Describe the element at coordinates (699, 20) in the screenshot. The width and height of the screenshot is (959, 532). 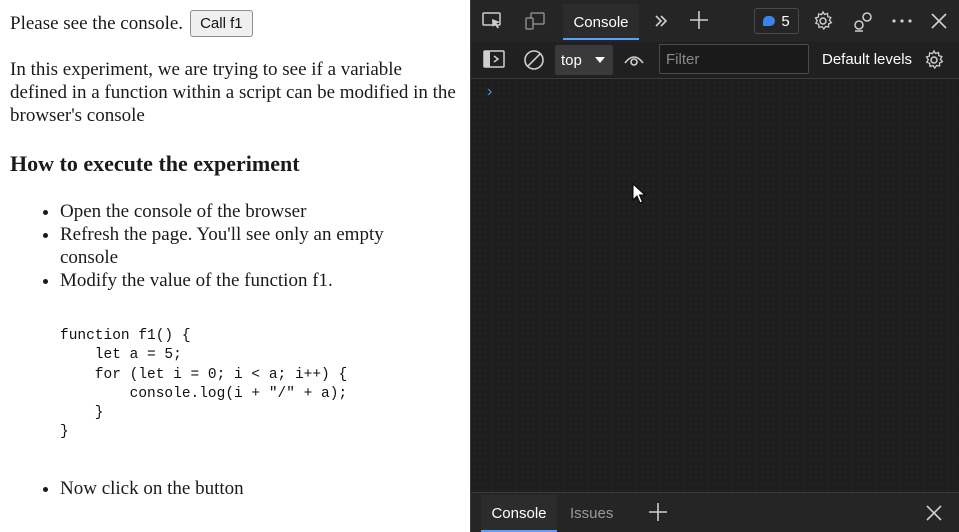
I see `new-tab-icon` at that location.